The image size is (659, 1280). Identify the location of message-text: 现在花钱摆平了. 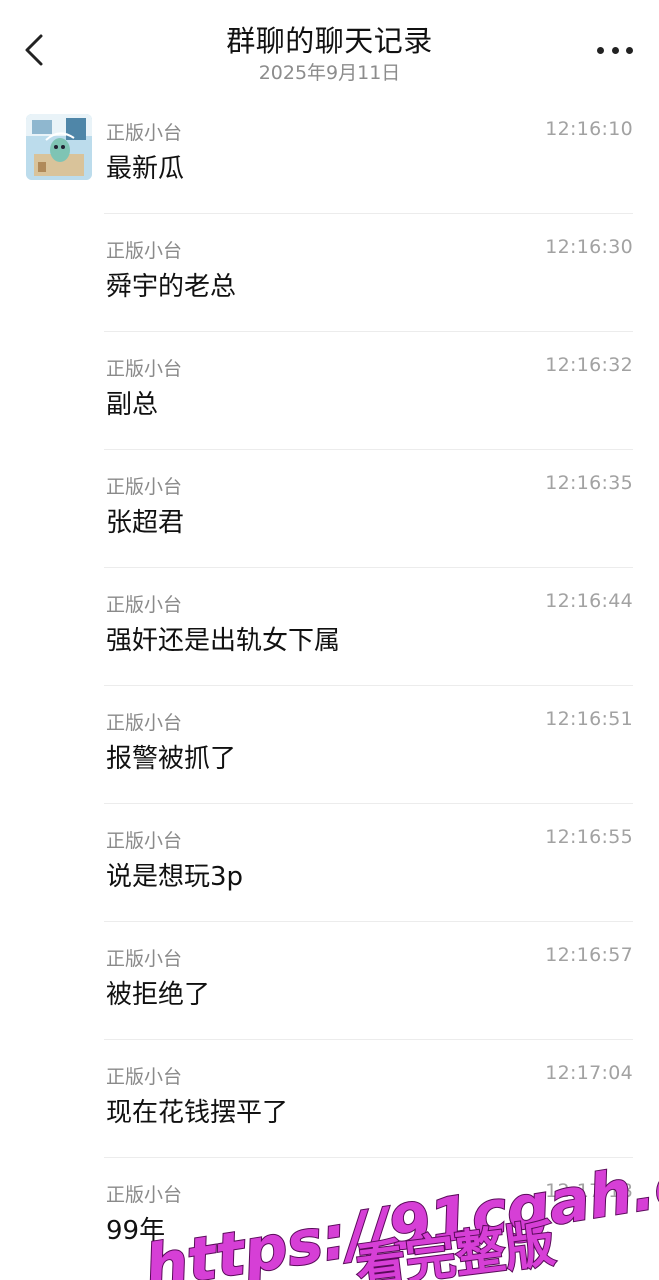
(197, 1113).